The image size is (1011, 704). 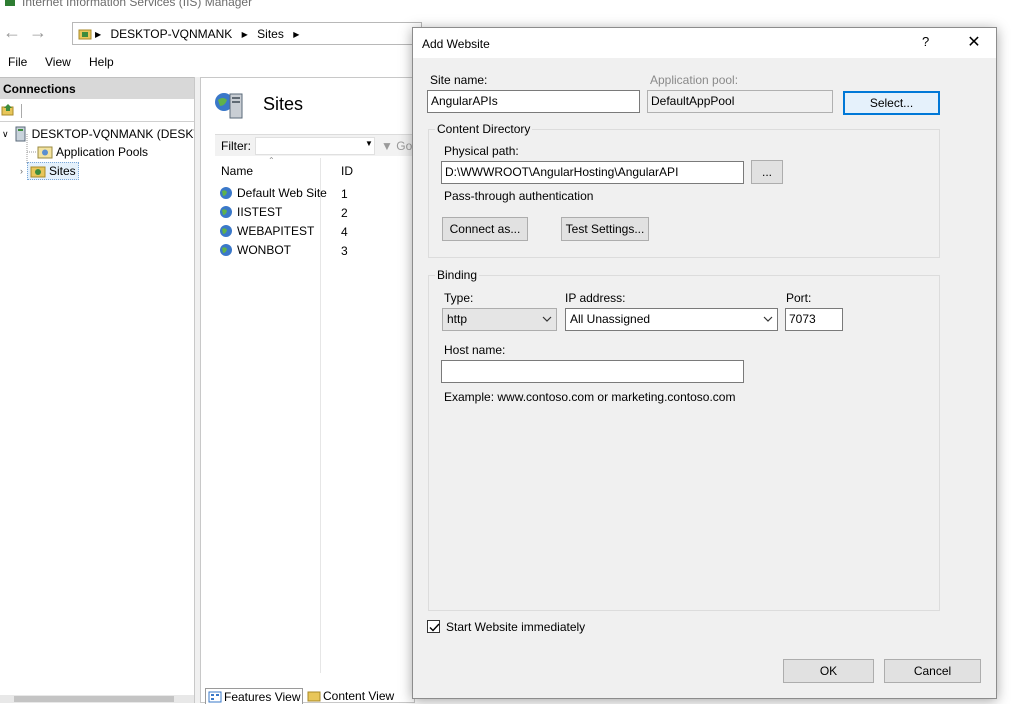 I want to click on site-id: 1, so click(x=344, y=194).